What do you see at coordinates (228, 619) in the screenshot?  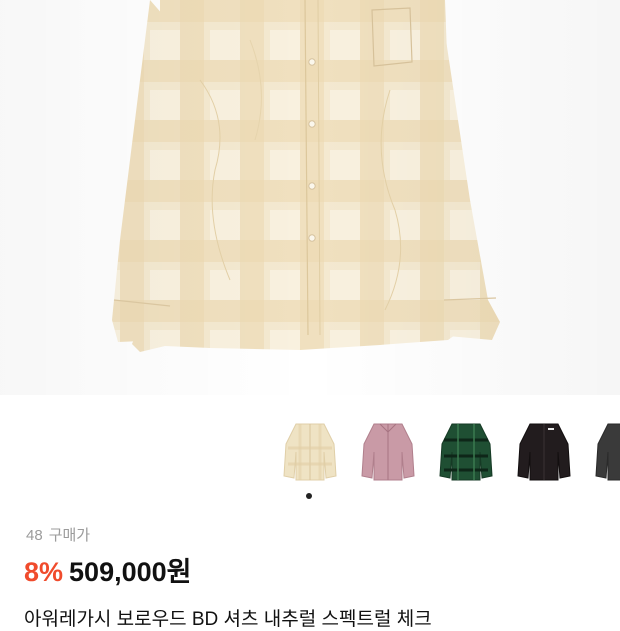 I see `product-title: 아워레가시 보로우드 BD 셔츠 내추럴 스펙트럴 체크` at bounding box center [228, 619].